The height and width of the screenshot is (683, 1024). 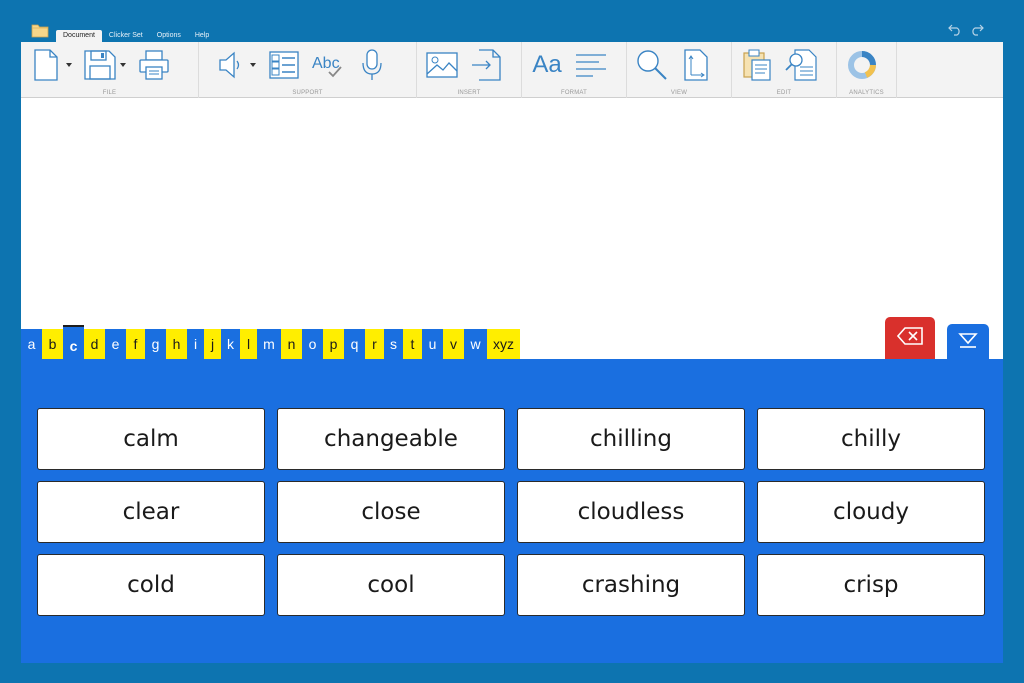 I want to click on page-size-button, so click(x=696, y=65).